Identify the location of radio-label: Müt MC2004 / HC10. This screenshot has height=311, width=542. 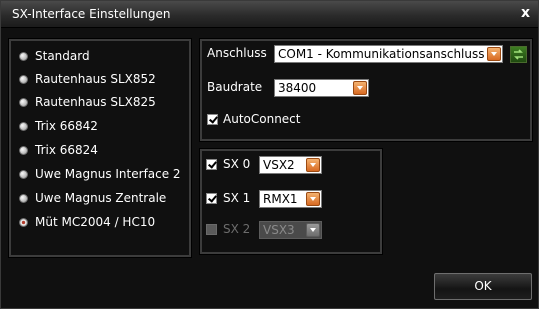
(95, 222).